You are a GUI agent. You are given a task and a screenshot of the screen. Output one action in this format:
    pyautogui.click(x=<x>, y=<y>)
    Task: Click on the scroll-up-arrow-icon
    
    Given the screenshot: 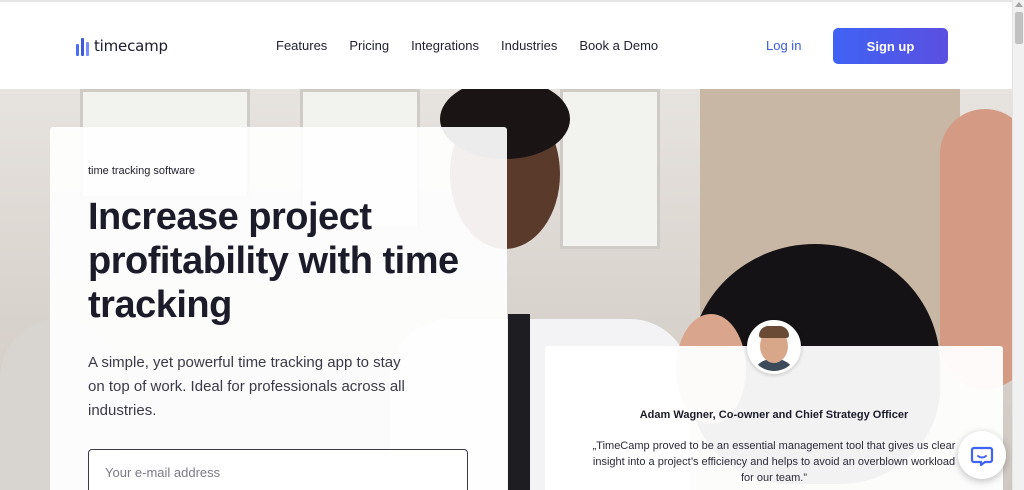 What is the action you would take?
    pyautogui.click(x=1019, y=4)
    